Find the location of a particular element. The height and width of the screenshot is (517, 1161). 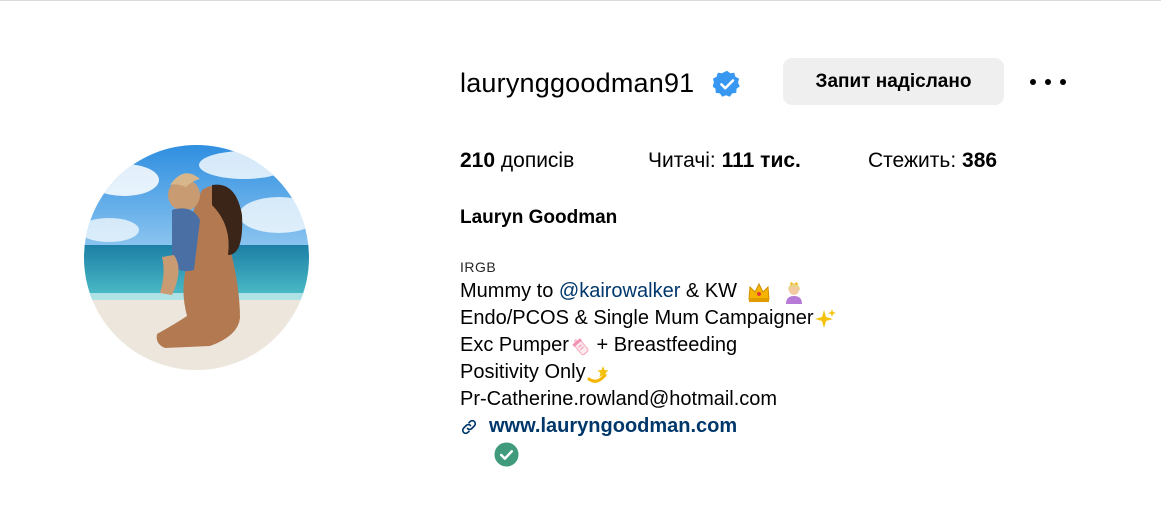

followers-stat: Читачі: 111 тис. is located at coordinates (724, 161).